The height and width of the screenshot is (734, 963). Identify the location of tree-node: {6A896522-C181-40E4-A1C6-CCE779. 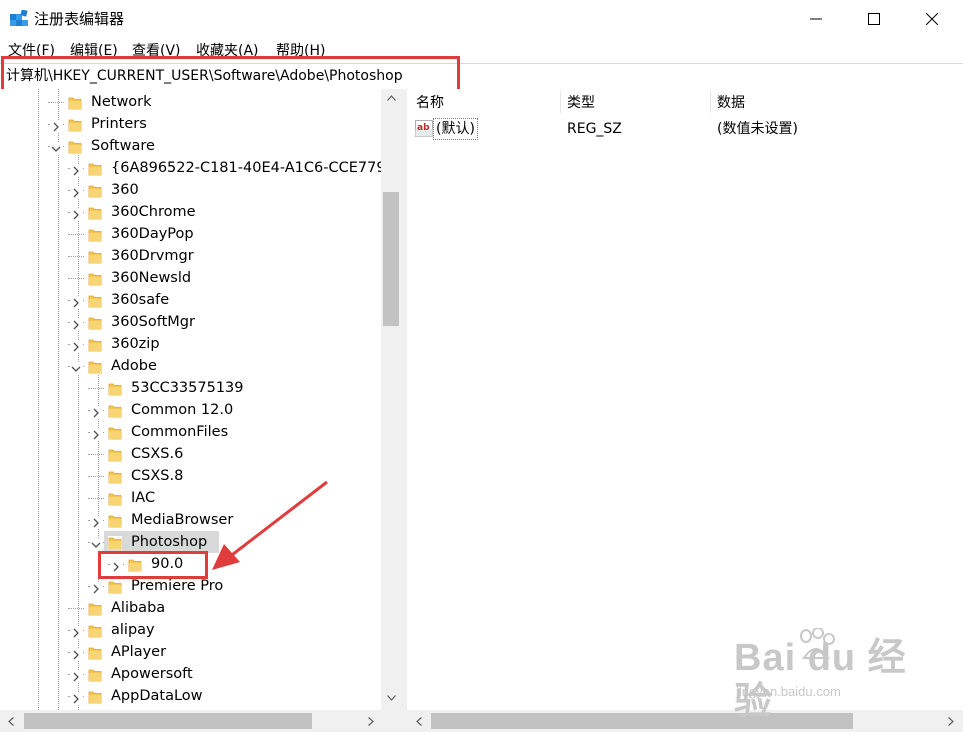
(200, 168).